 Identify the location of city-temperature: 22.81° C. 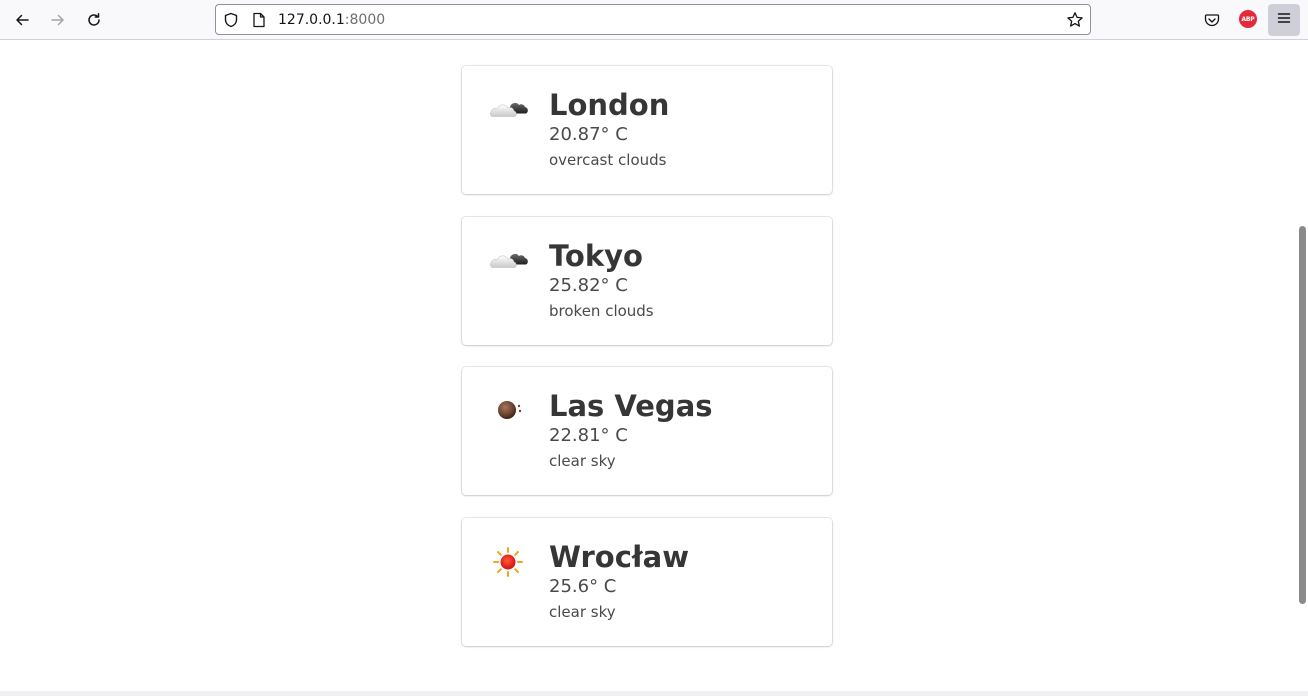
(588, 435).